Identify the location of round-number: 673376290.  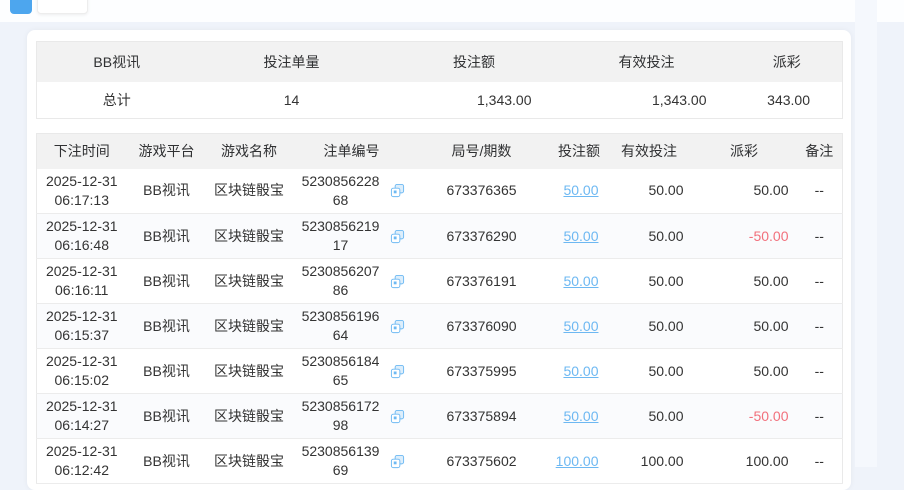
(481, 236).